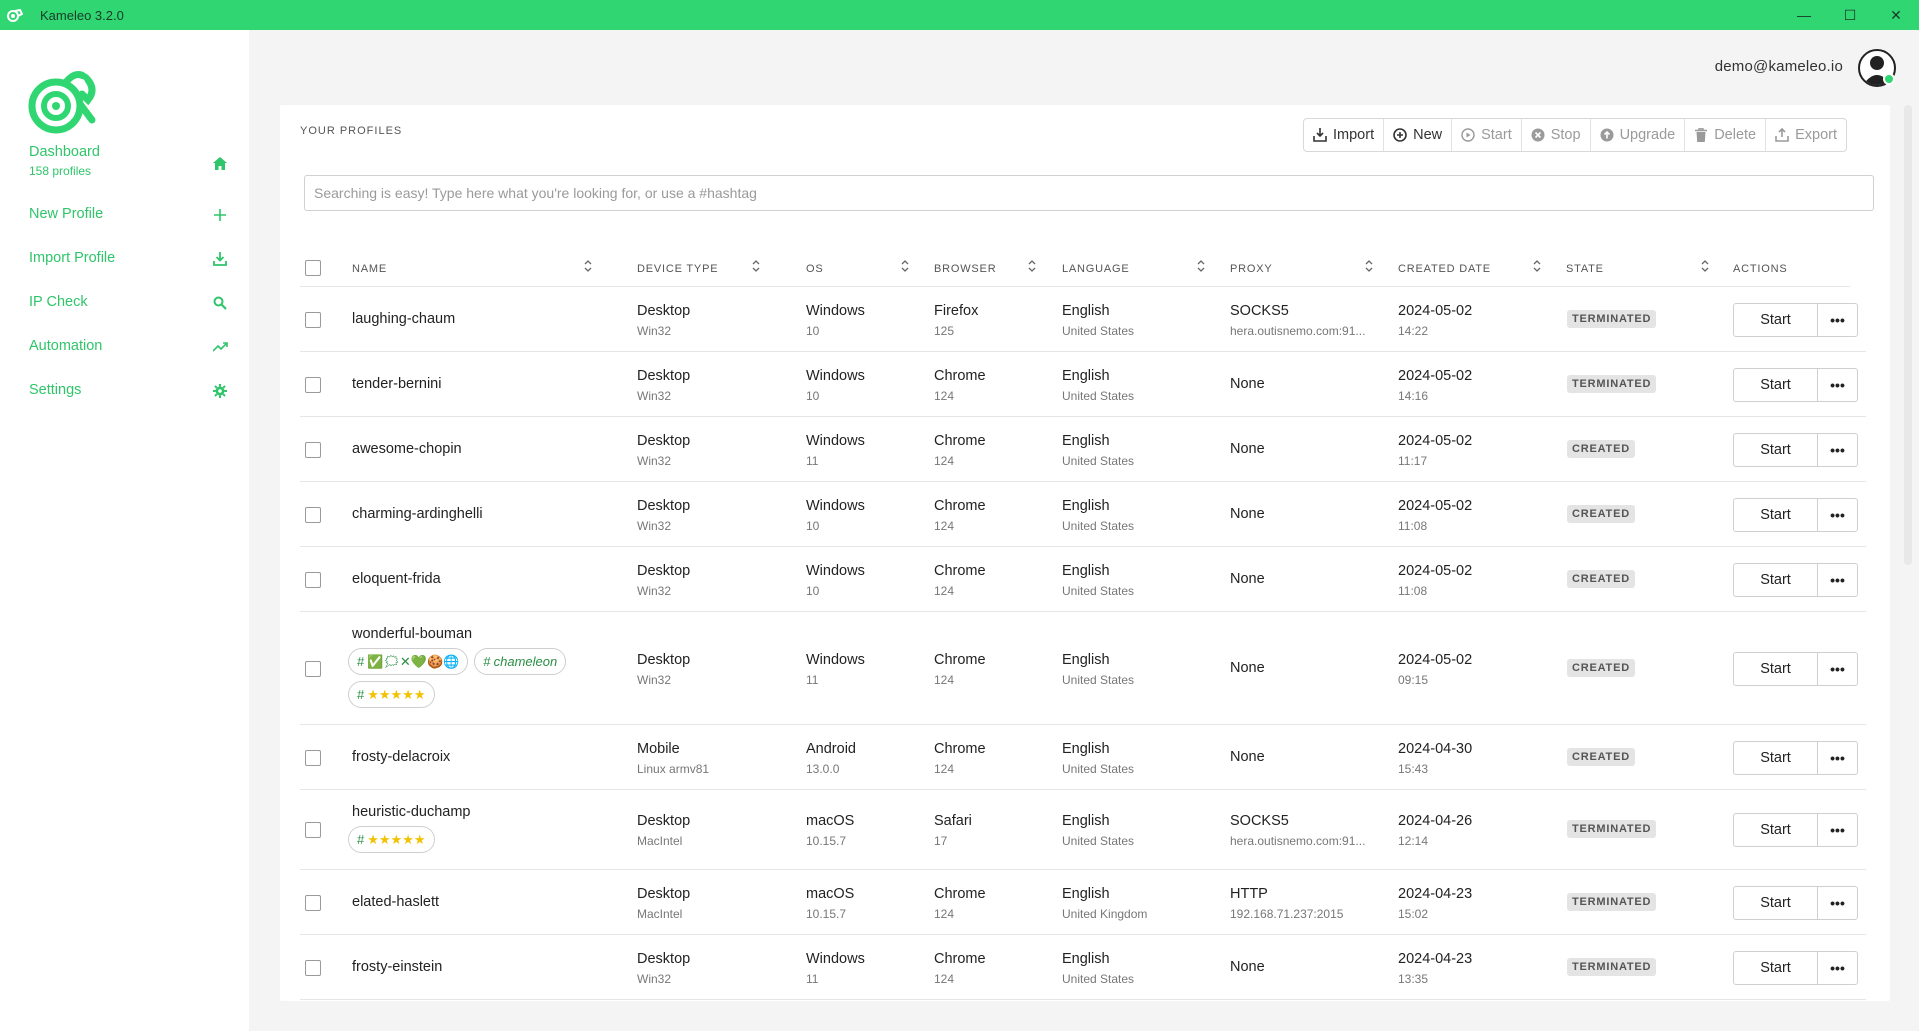  Describe the element at coordinates (1413, 396) in the screenshot. I see `created-time: 14:16` at that location.